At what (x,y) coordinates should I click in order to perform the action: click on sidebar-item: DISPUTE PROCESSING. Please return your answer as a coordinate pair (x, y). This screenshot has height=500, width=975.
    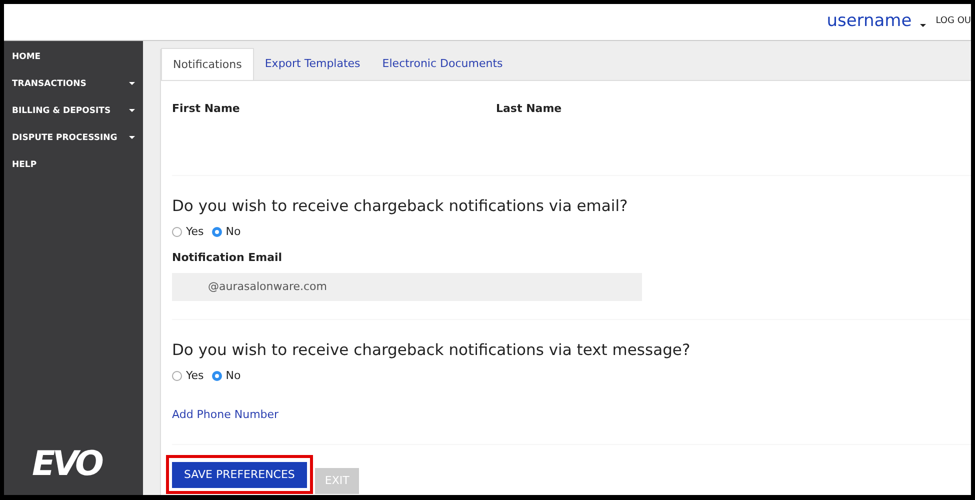
    Looking at the image, I should click on (73, 145).